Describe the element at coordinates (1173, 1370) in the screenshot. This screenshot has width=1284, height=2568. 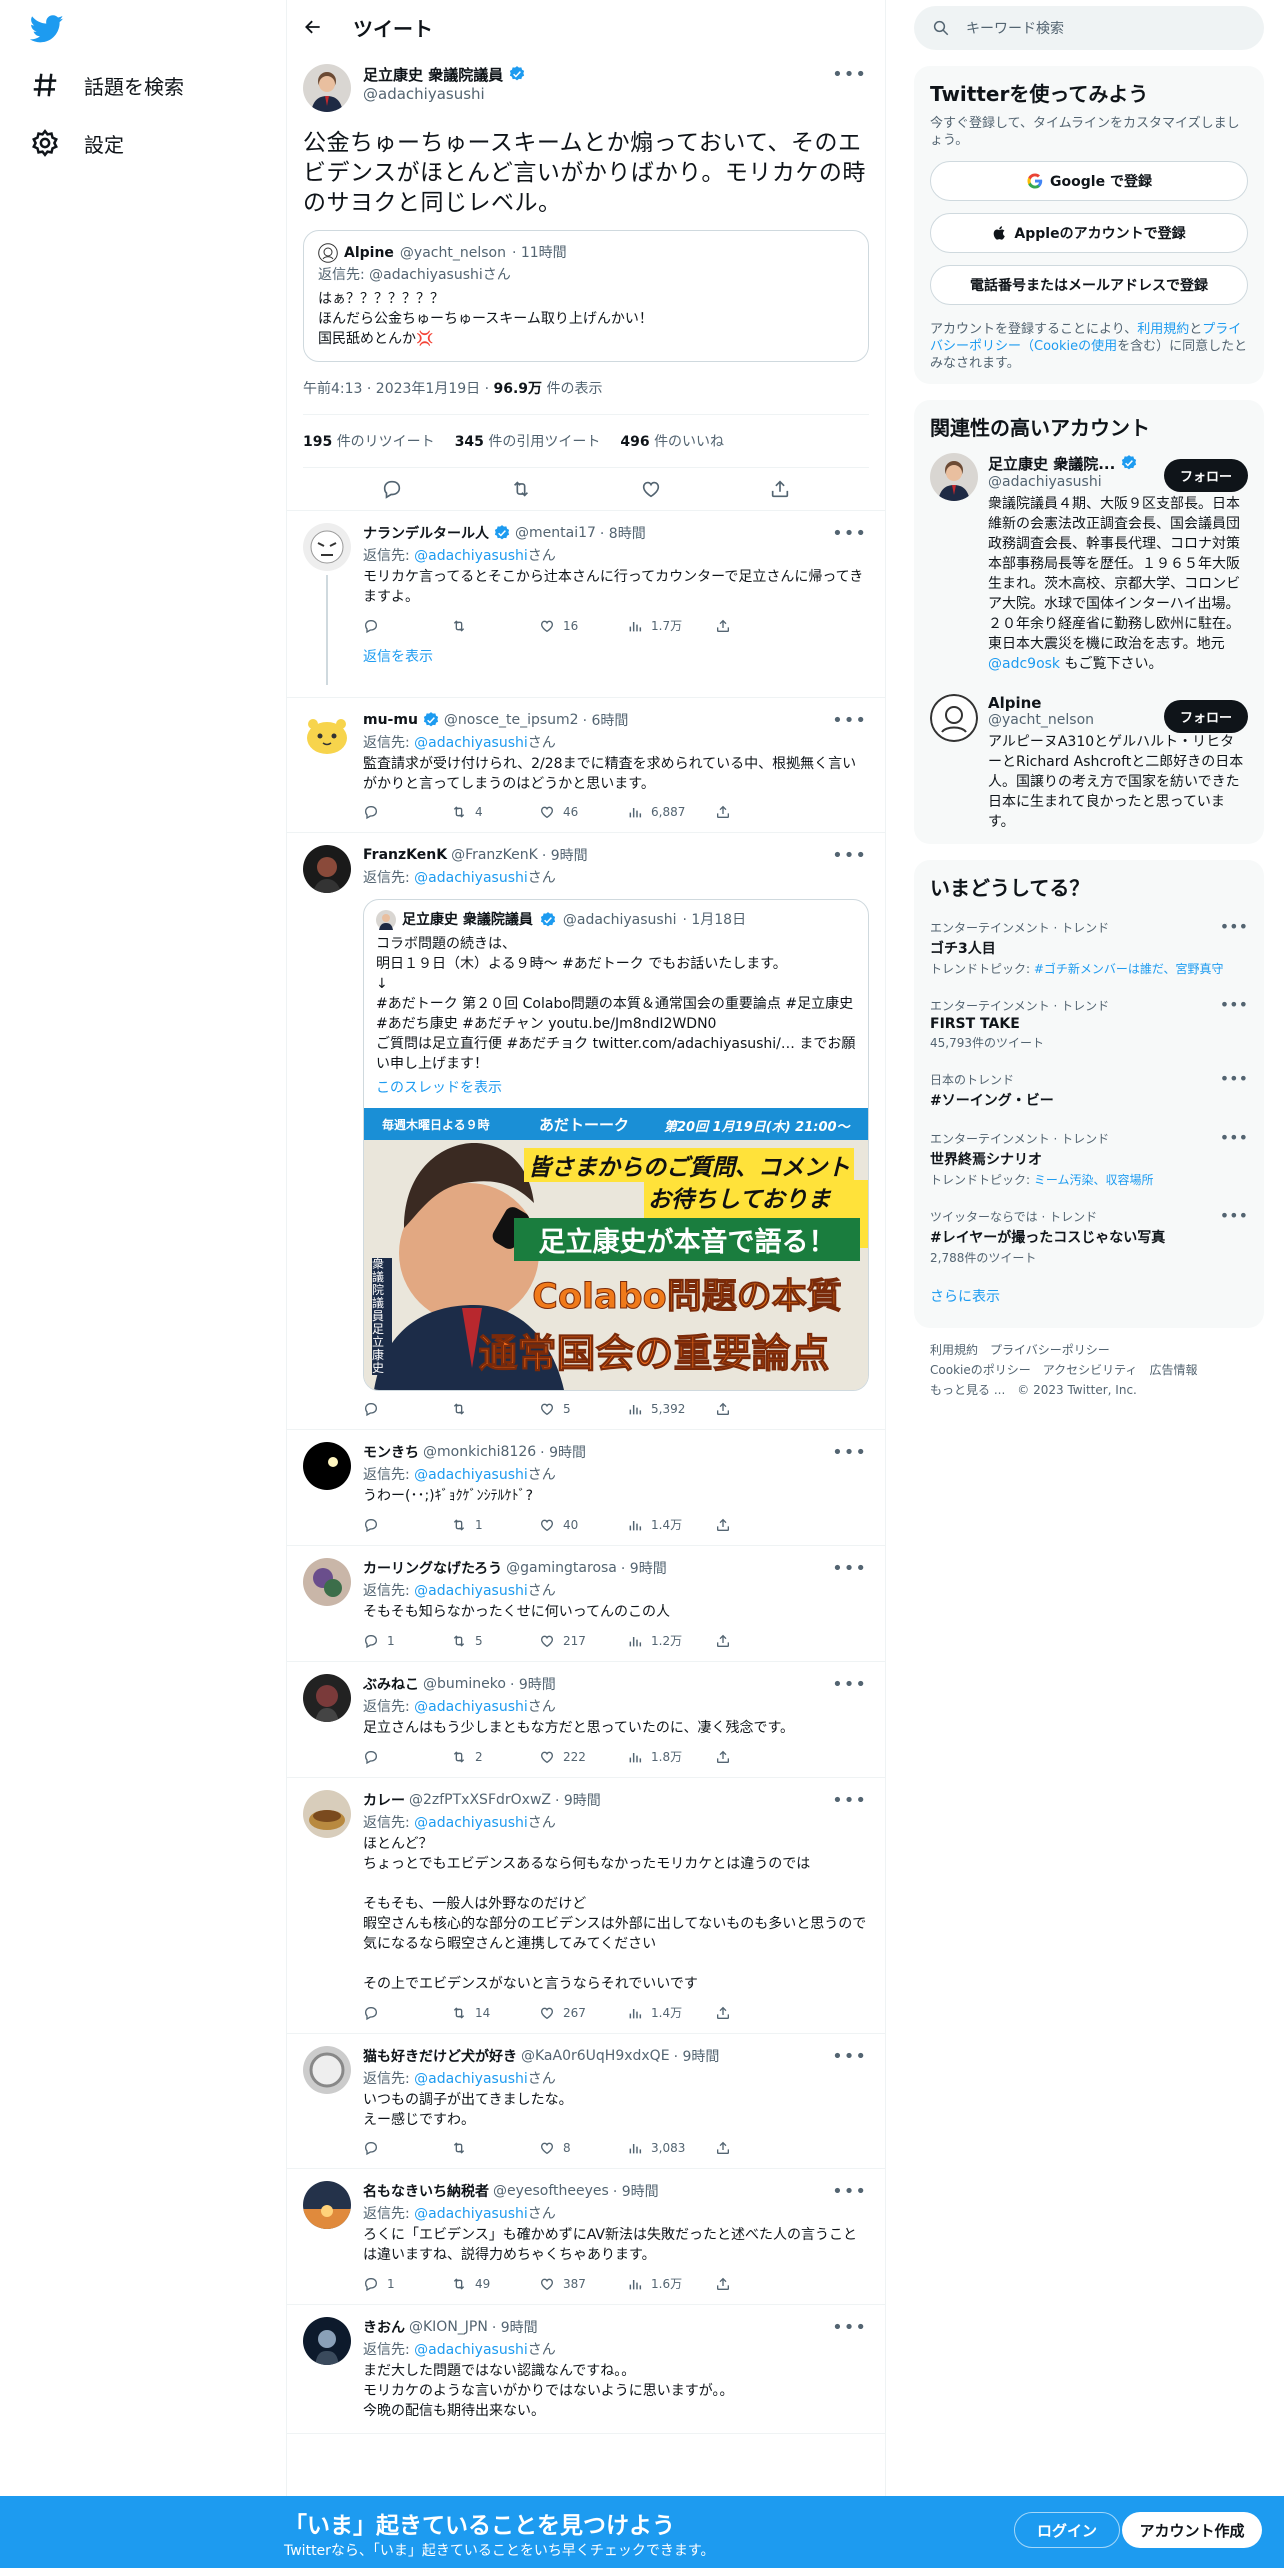
I see `footer-ads: 広告情報` at that location.